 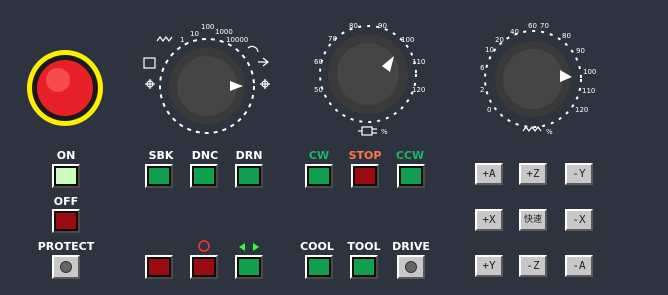 What do you see at coordinates (590, 72) in the screenshot?
I see `feed-tick-100: 100` at bounding box center [590, 72].